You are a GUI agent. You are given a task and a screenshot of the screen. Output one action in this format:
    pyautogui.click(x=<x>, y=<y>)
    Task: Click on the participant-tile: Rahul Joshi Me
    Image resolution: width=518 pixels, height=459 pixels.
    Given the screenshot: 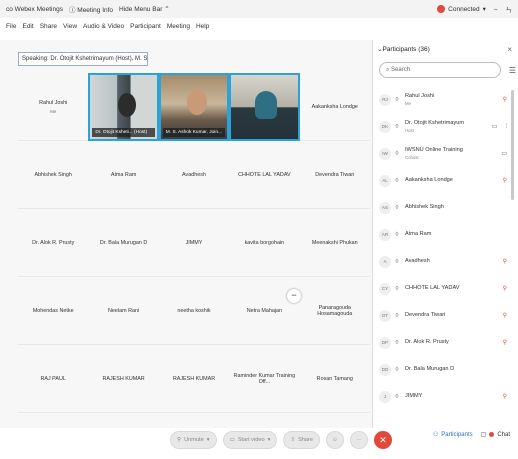 What is the action you would take?
    pyautogui.click(x=53, y=107)
    